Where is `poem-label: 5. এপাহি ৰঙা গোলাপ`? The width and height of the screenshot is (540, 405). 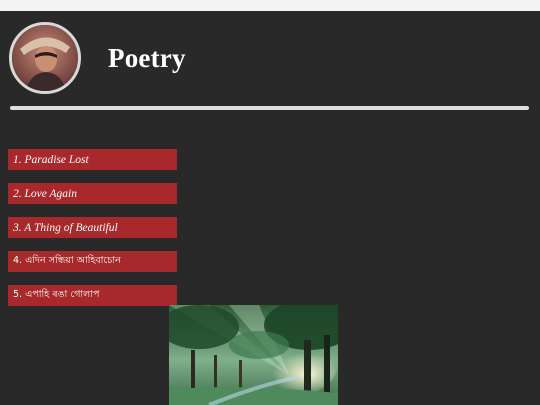 poem-label: 5. এপাহি ৰঙা গোলাপ is located at coordinates (56, 294).